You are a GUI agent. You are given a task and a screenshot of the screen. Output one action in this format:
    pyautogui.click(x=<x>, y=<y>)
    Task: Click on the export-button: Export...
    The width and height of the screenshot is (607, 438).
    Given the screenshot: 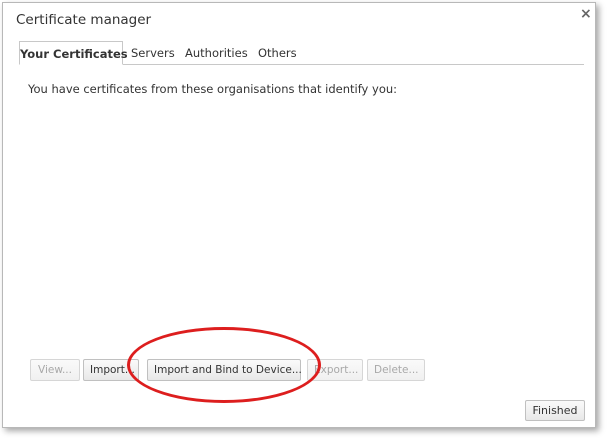 What is the action you would take?
    pyautogui.click(x=335, y=370)
    